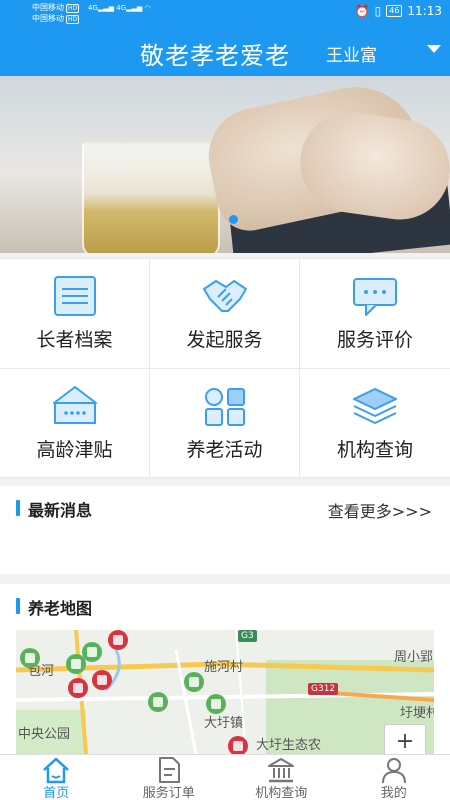  Describe the element at coordinates (74, 296) in the screenshot. I see `profile-card-icon` at that location.